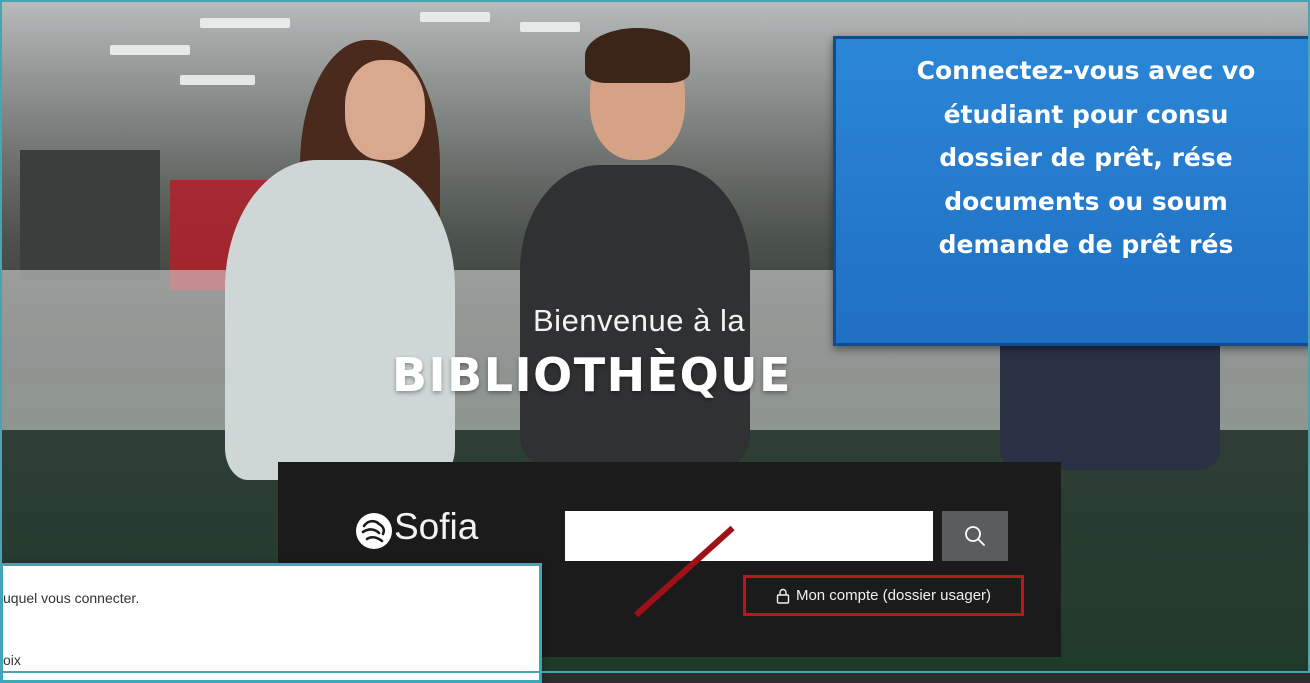 This screenshot has height=683, width=1310. What do you see at coordinates (637, 55) in the screenshot?
I see `person-center-hair` at bounding box center [637, 55].